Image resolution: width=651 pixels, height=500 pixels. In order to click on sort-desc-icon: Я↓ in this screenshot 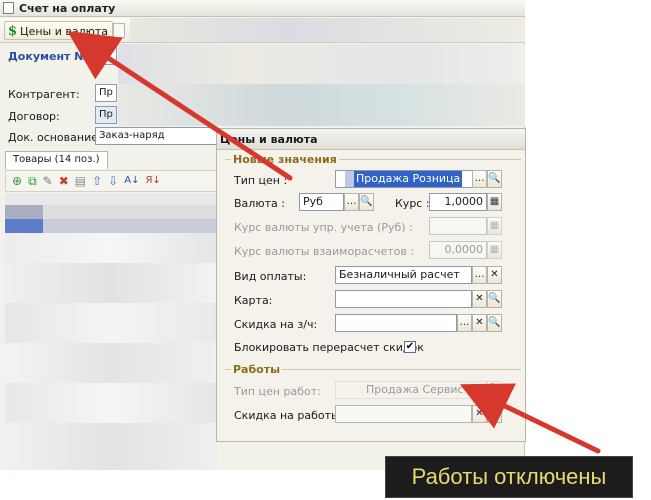, I will do `click(152, 181)`.